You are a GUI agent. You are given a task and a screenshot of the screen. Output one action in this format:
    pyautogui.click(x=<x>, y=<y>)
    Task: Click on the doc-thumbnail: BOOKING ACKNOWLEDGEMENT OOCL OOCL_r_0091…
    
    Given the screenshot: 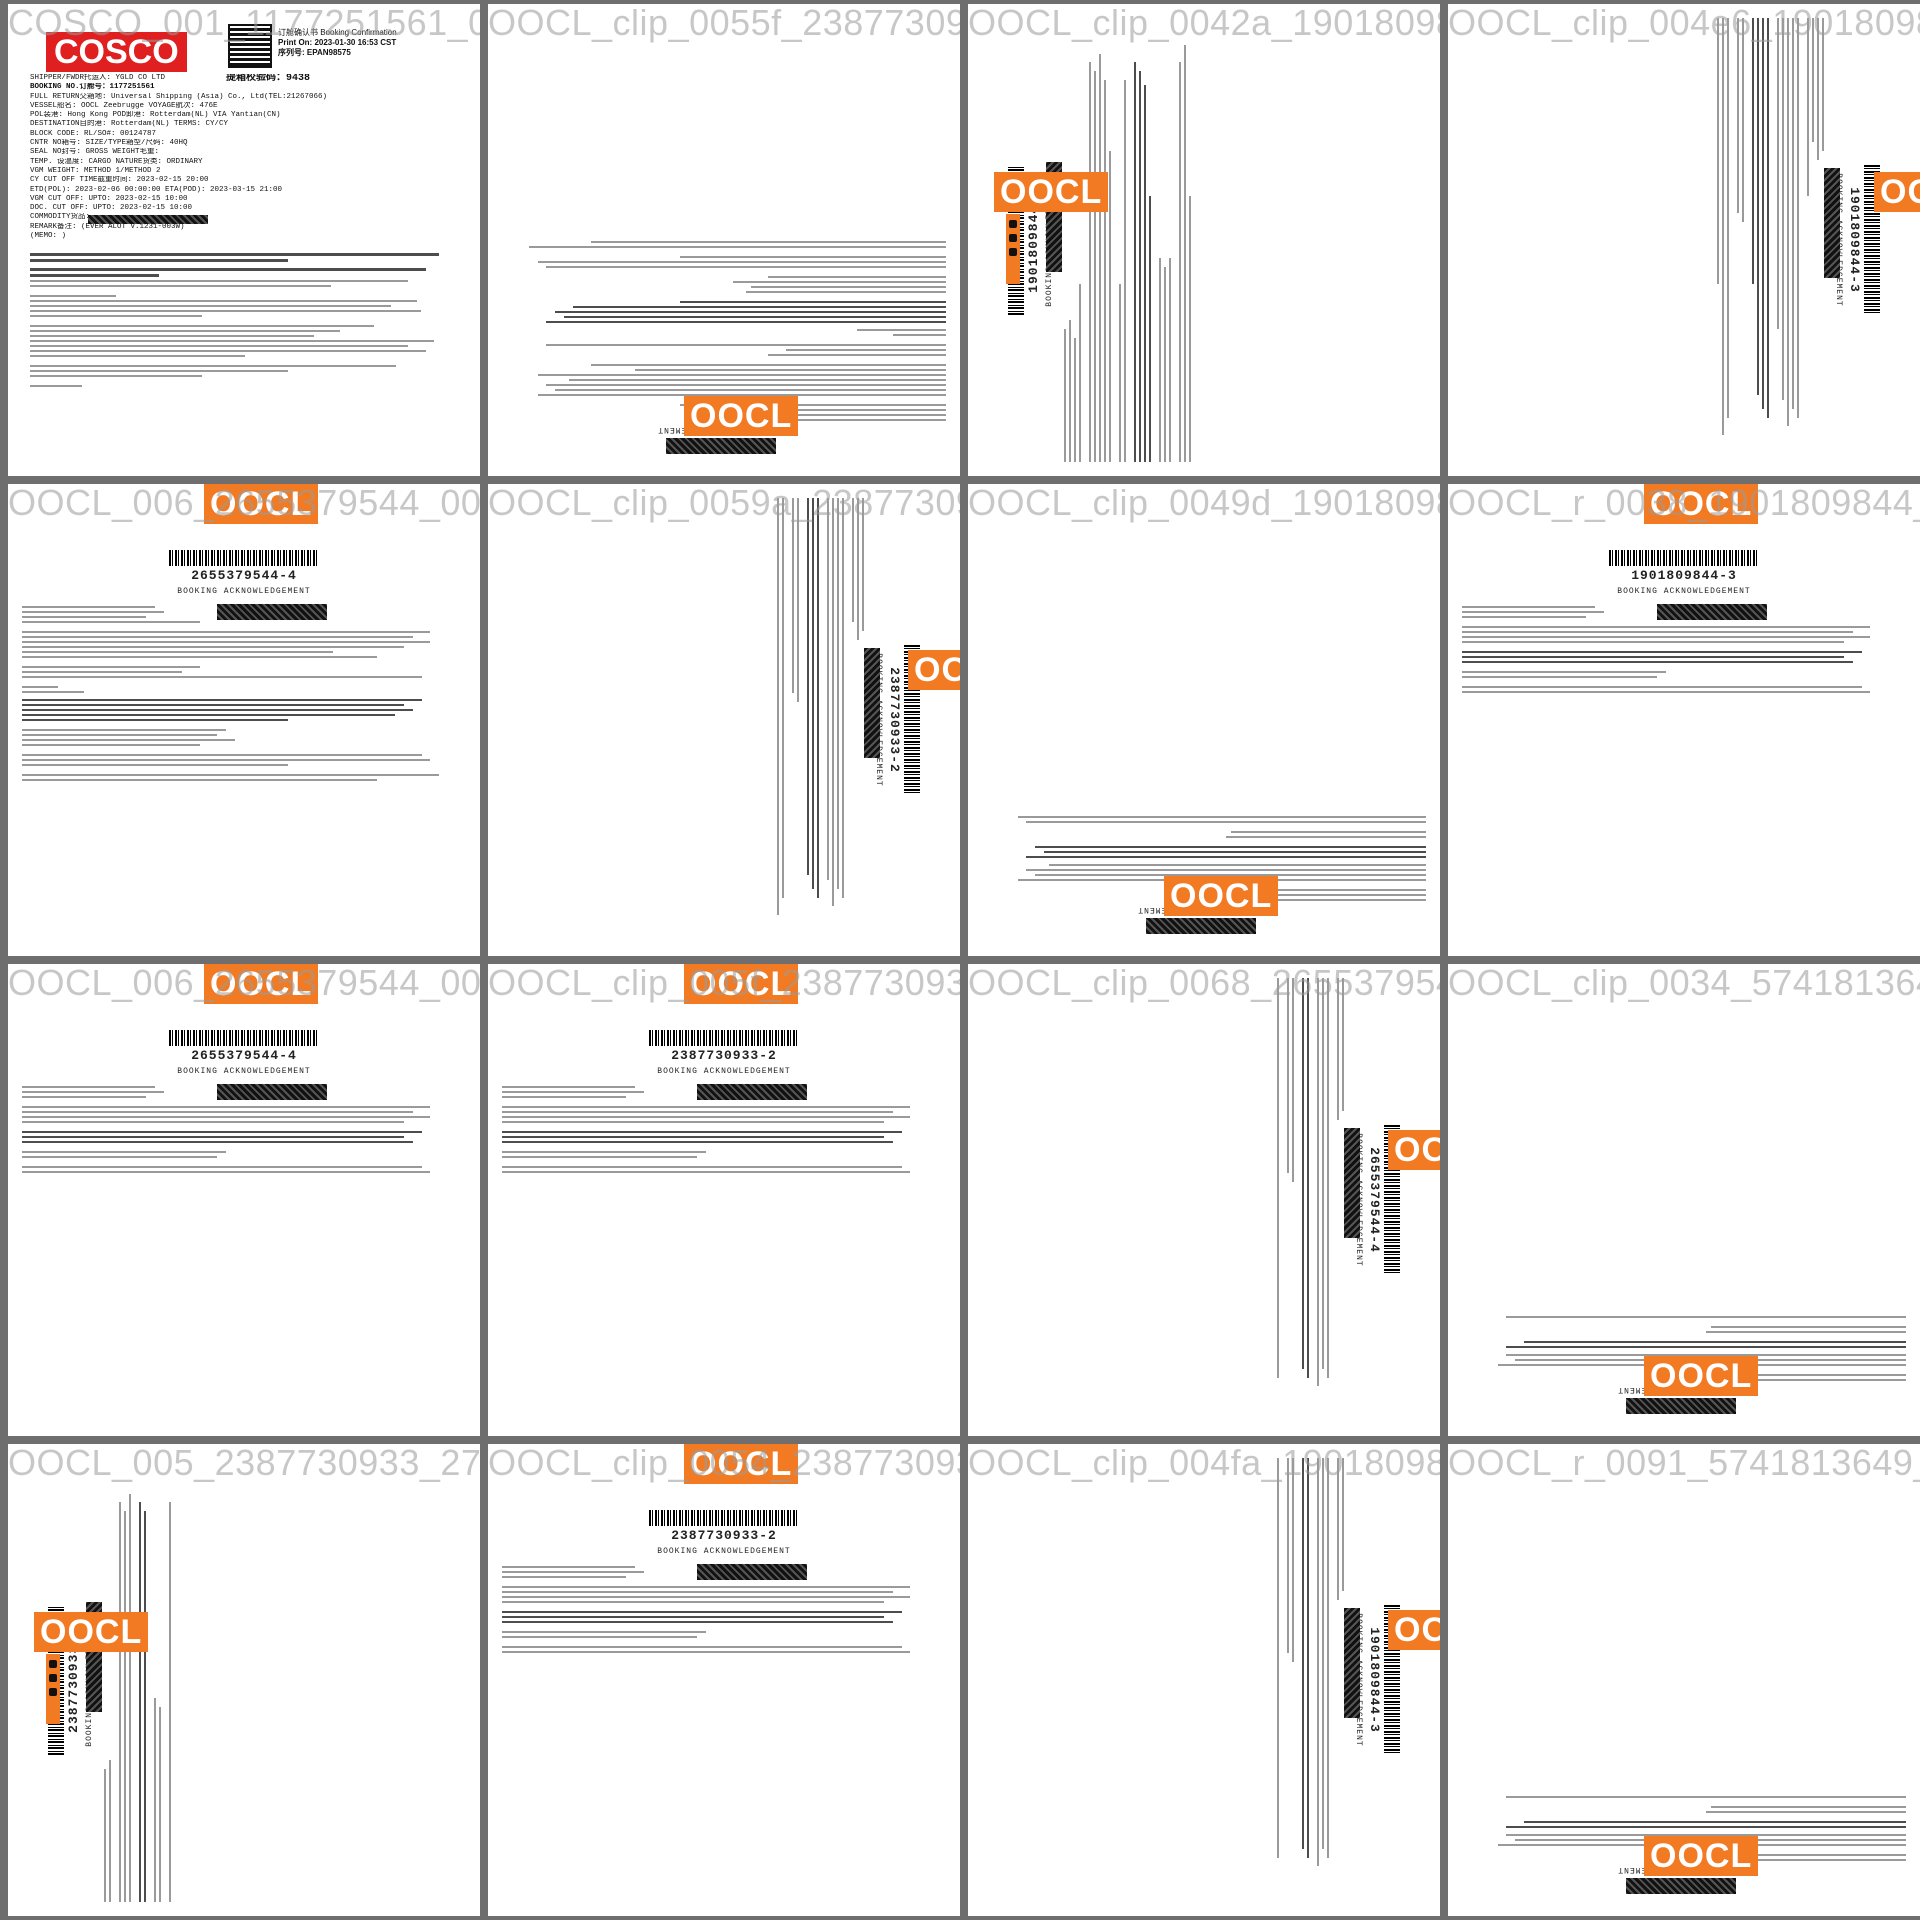 What is the action you would take?
    pyautogui.click(x=1684, y=1680)
    